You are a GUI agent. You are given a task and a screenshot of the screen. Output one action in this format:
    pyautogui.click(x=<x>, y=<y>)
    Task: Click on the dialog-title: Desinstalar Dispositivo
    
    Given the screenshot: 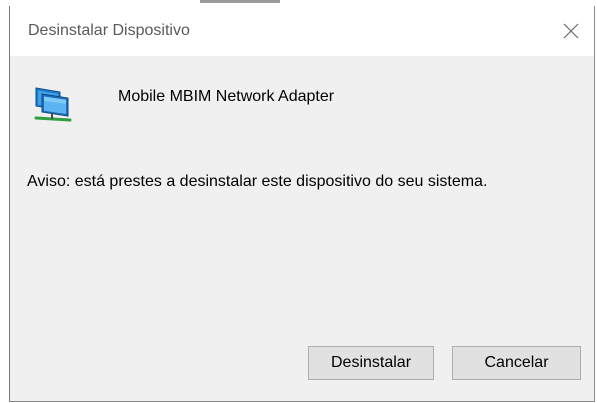 What is the action you would take?
    pyautogui.click(x=109, y=30)
    